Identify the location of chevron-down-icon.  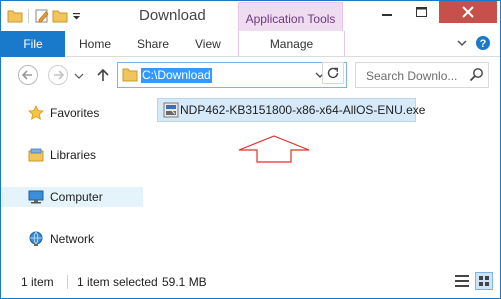
(76, 16).